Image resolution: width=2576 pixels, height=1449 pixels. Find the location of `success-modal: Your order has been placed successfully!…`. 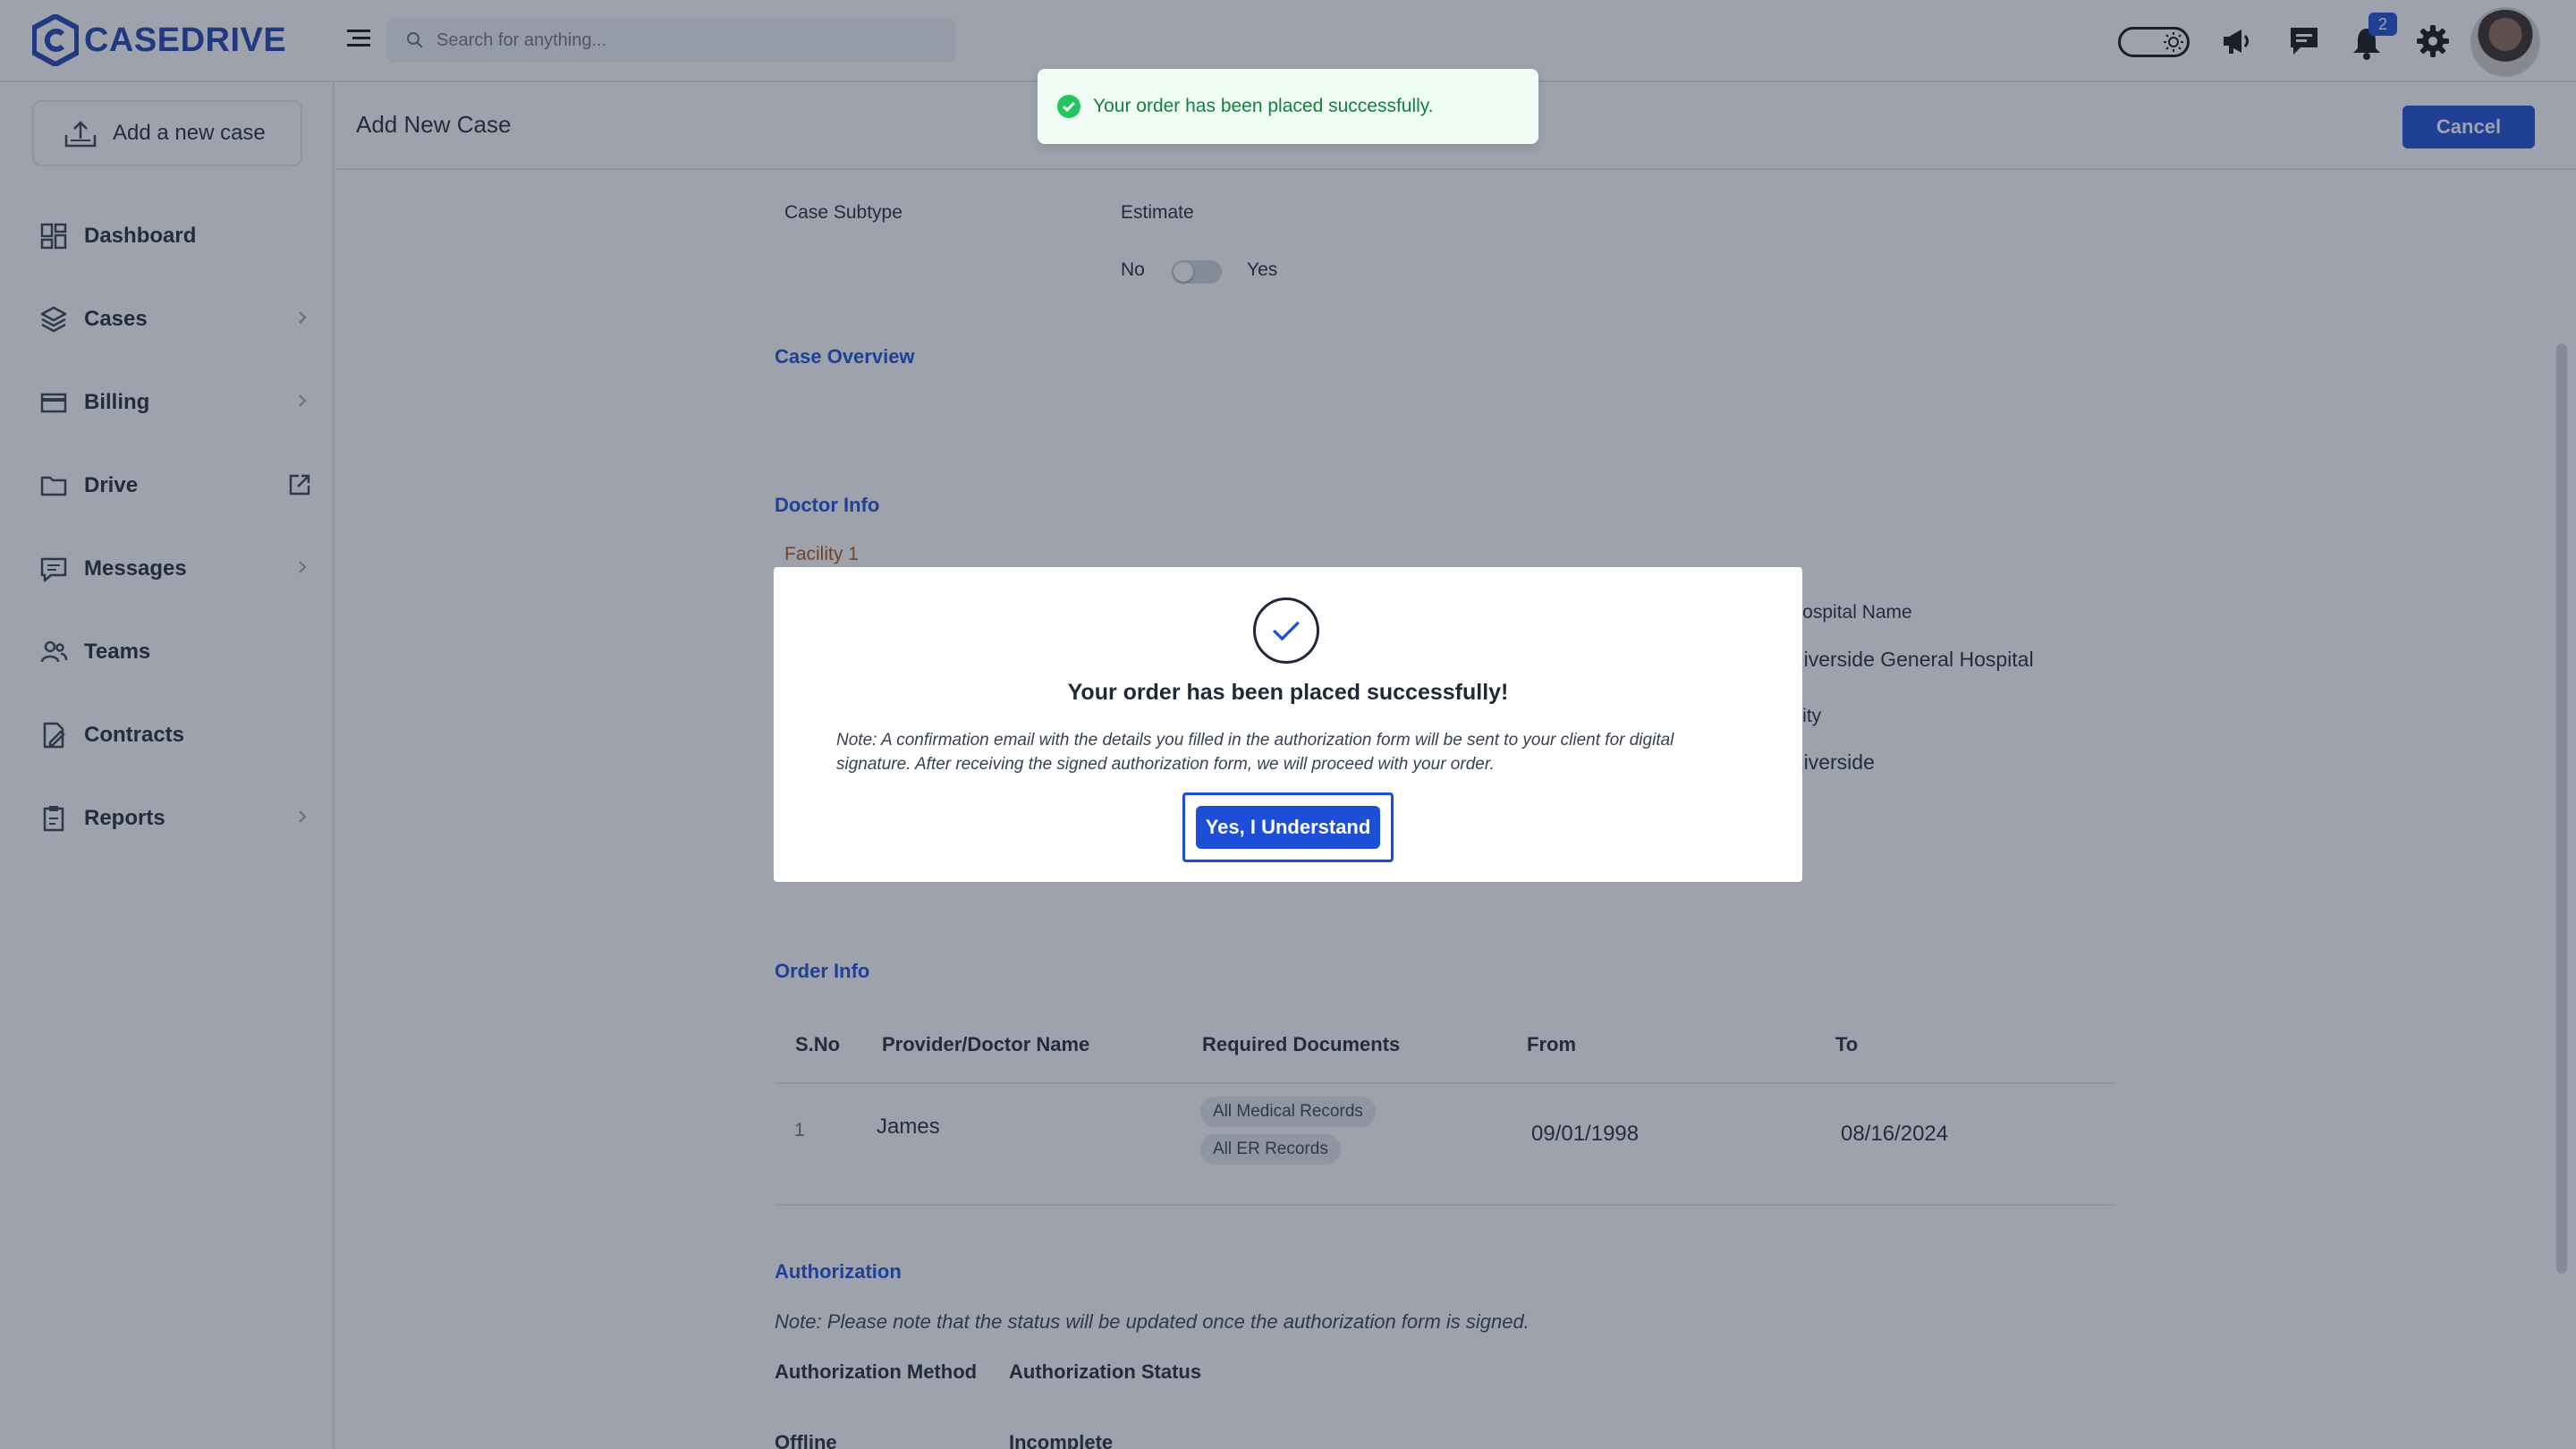

success-modal: Your order has been placed successfully!… is located at coordinates (1288, 724).